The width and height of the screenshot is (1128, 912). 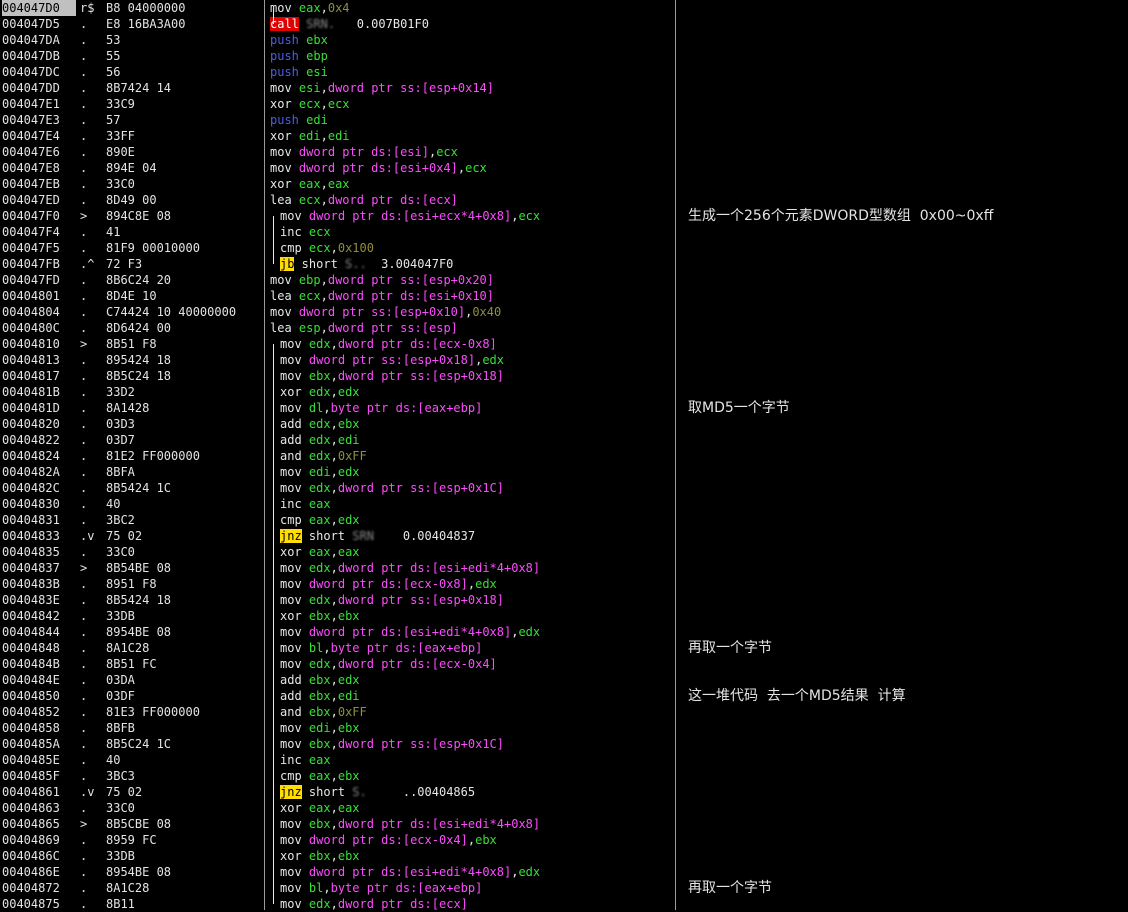 What do you see at coordinates (31, 200) in the screenshot?
I see `address-cell: 004047ED` at bounding box center [31, 200].